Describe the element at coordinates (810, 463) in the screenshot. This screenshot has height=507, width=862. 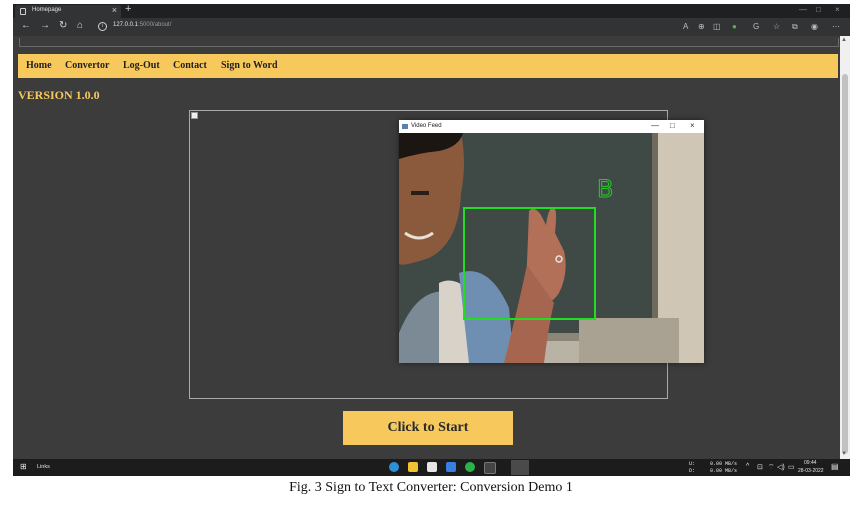
I see `clock-time: 09:44` at that location.